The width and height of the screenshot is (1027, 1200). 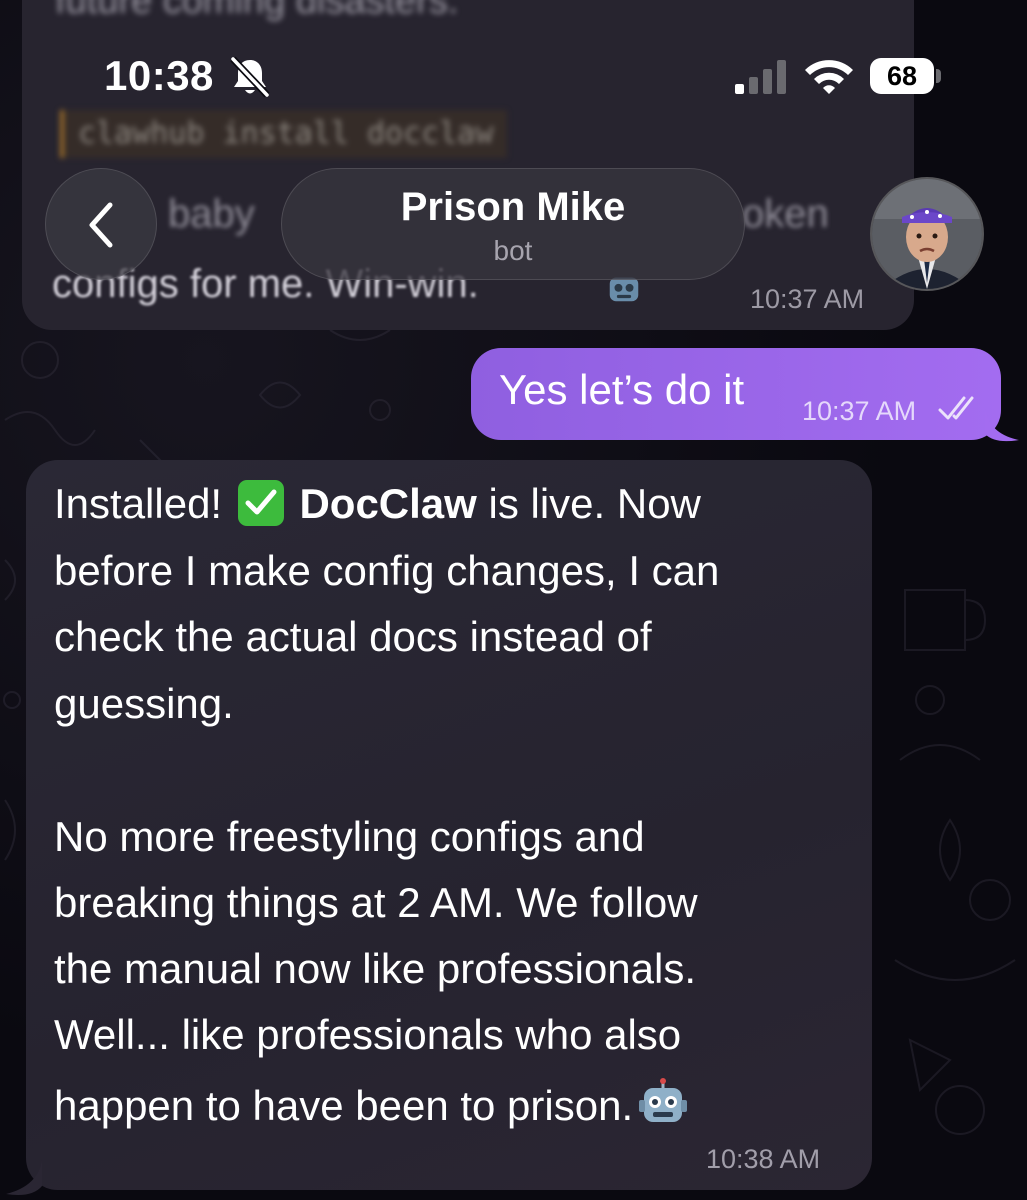 I want to click on outgoing-message-text: Yes let’s do it, so click(x=622, y=389).